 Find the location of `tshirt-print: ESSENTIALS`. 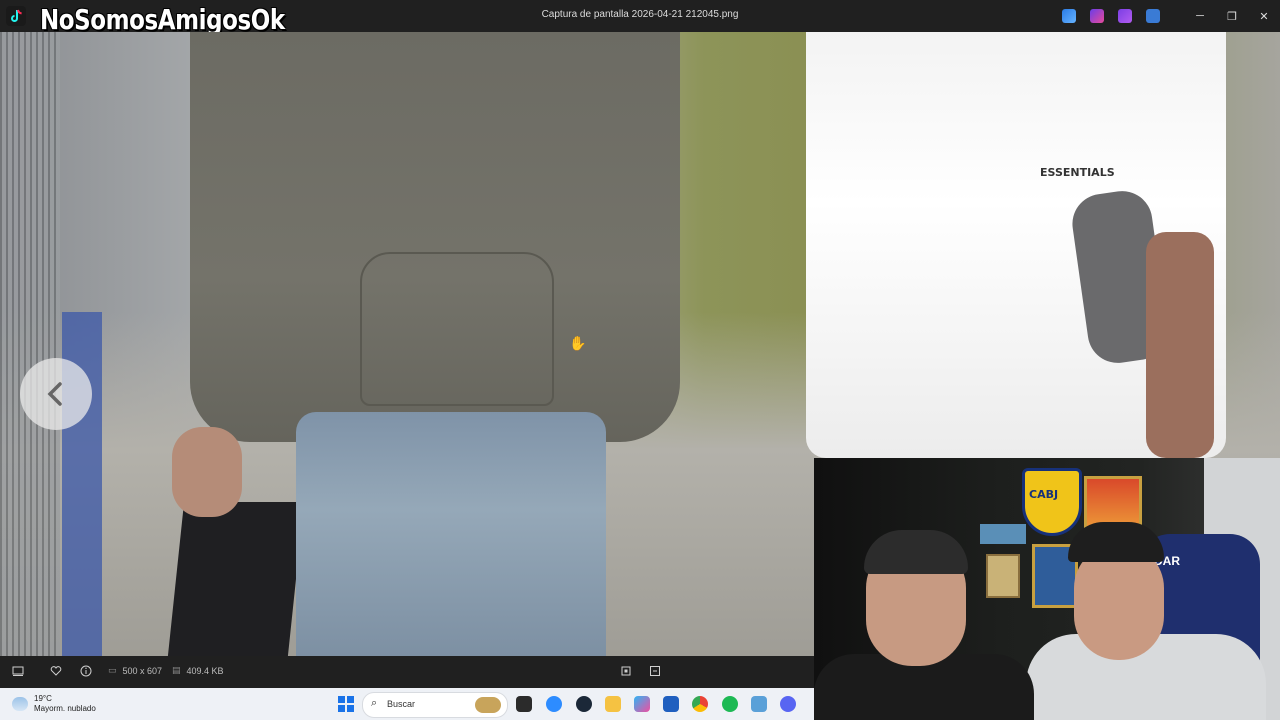

tshirt-print: ESSENTIALS is located at coordinates (1077, 172).